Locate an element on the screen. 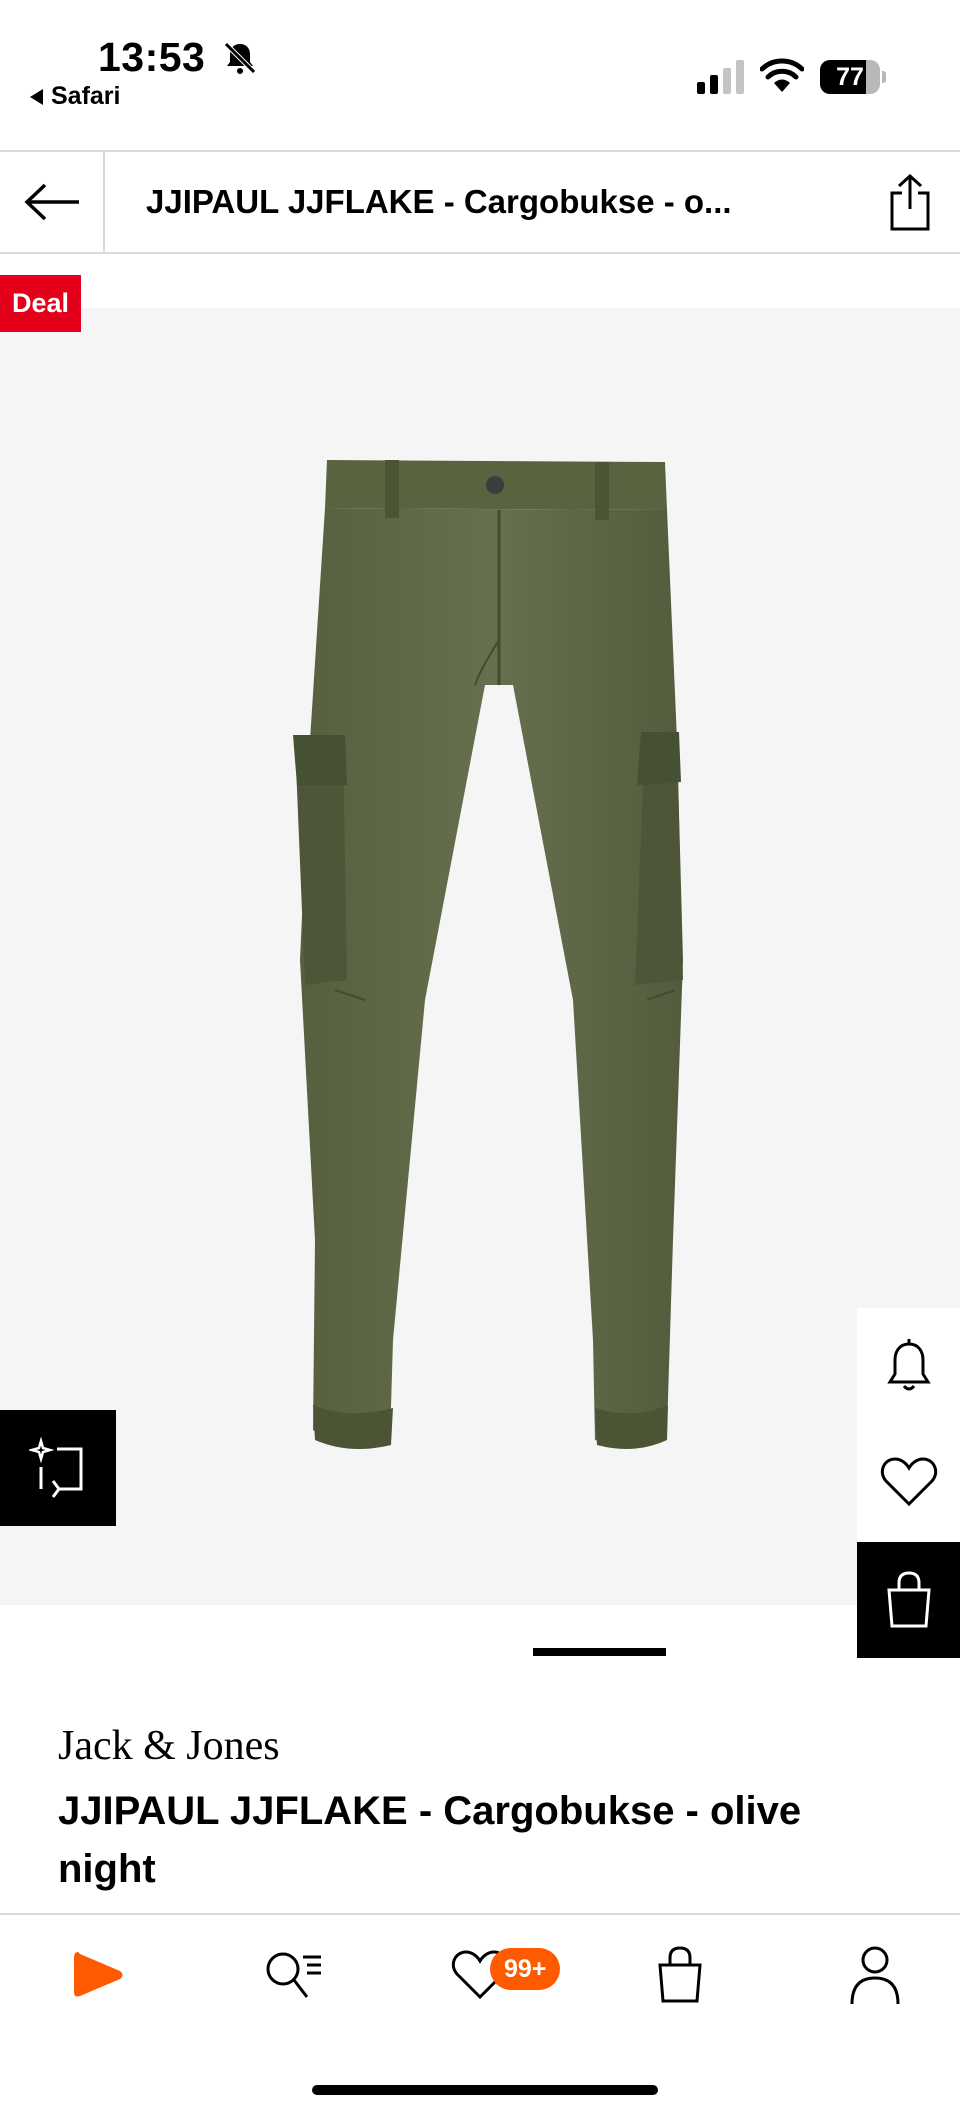  signal-icon is located at coordinates (720, 77).